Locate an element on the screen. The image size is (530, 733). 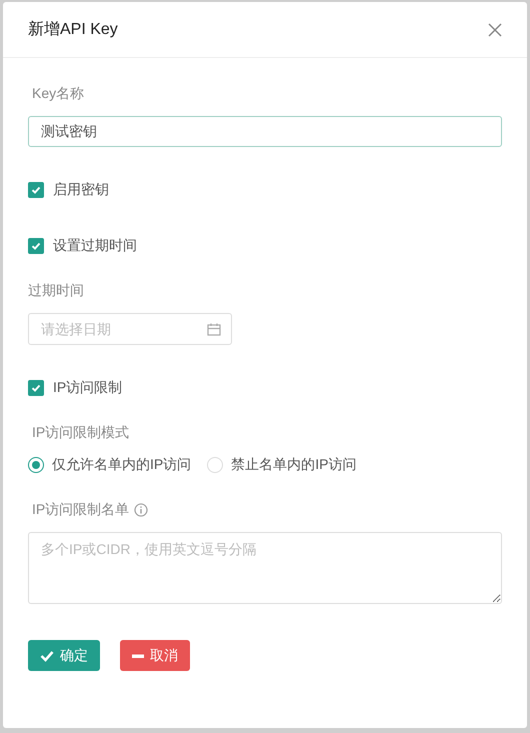
field-label: IP访问限制模式 is located at coordinates (81, 433).